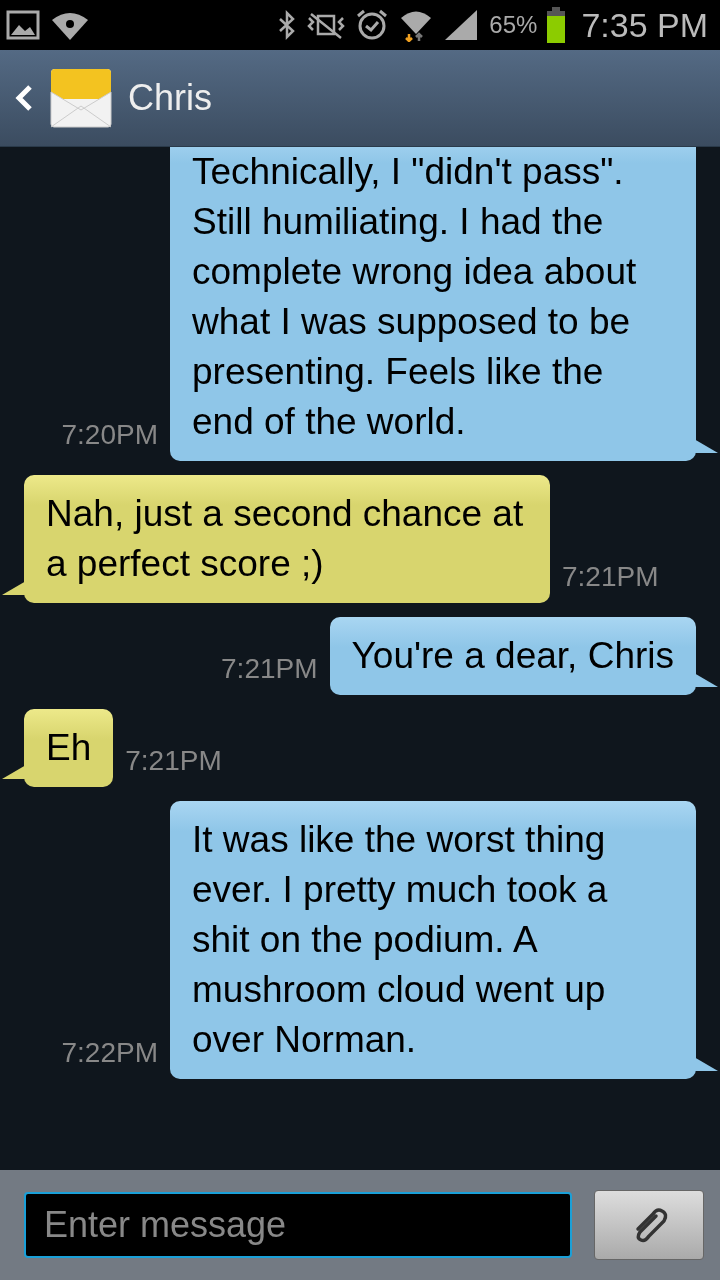  Describe the element at coordinates (513, 25) in the screenshot. I see `battery-percent: 65%` at that location.